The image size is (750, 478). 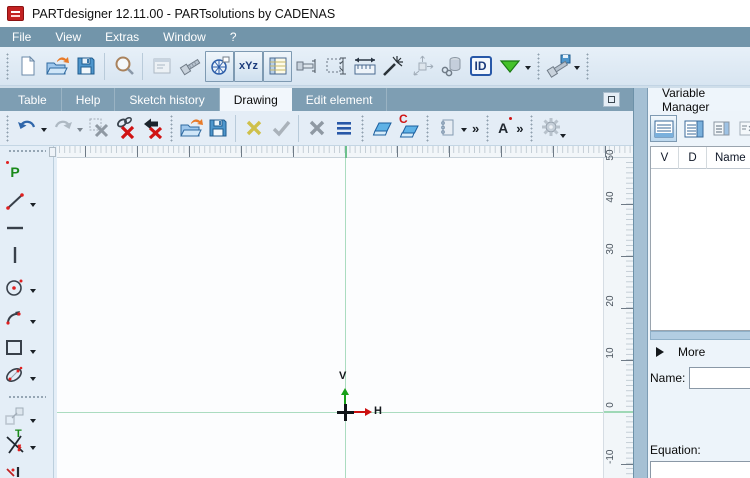 I want to click on trim-tool: T, so click(x=28, y=442).